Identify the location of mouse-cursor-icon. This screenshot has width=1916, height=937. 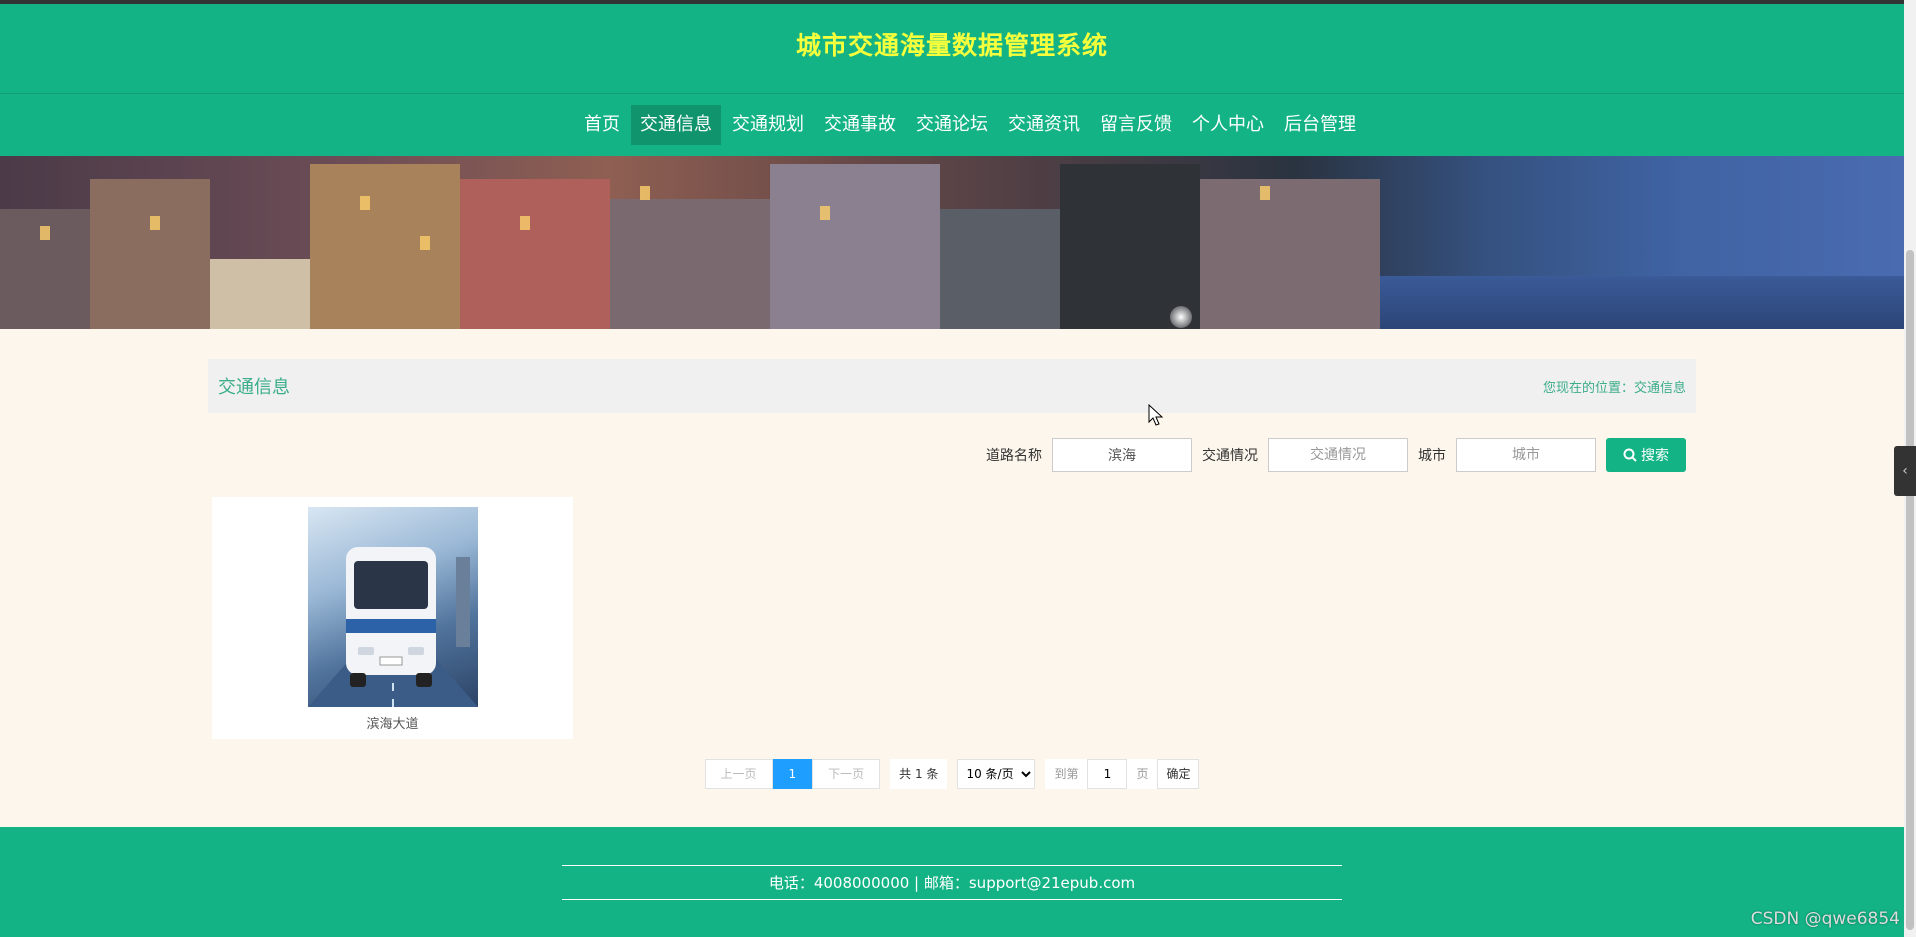
(1156, 415).